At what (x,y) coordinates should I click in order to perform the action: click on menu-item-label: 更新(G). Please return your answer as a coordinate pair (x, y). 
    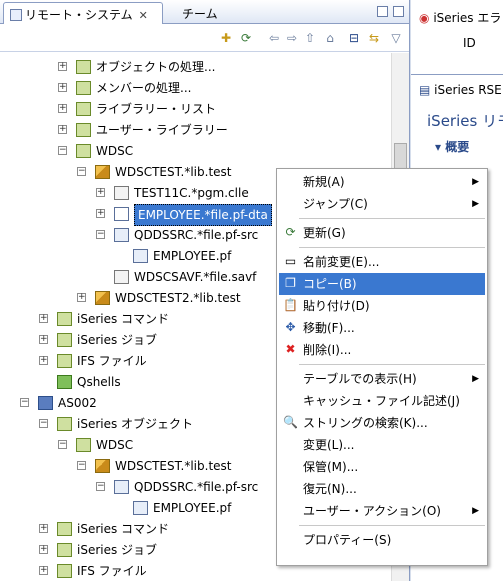
    Looking at the image, I should click on (324, 233).